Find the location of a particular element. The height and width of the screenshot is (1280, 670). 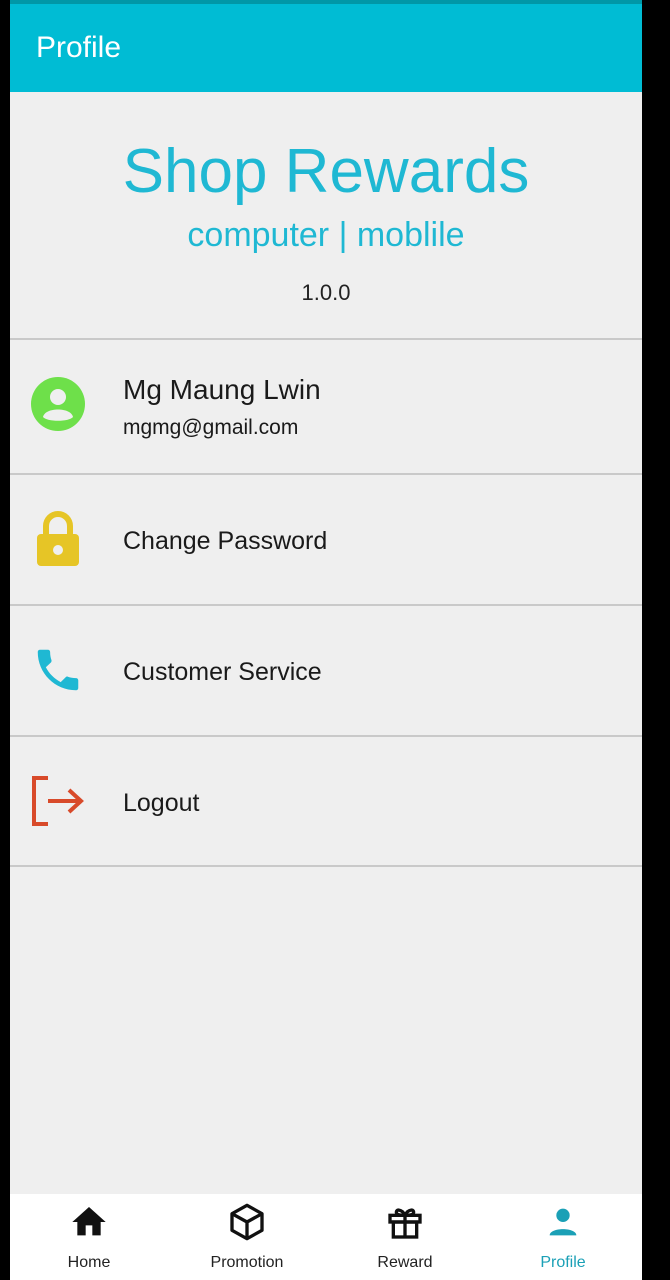

person-icon is located at coordinates (563, 1222).